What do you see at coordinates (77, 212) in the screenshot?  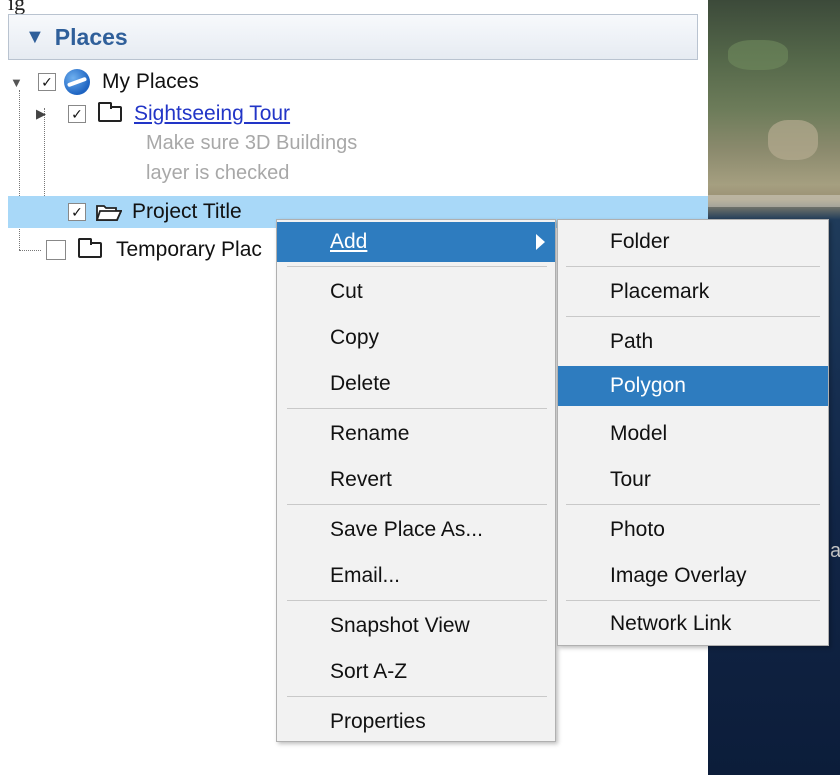 I see `project-title-checkbox: ✓` at bounding box center [77, 212].